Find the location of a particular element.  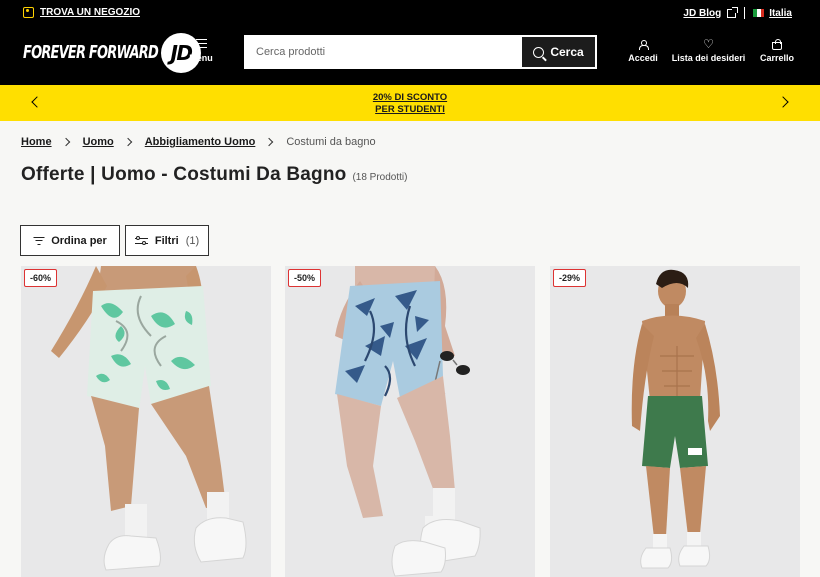

jd-logo: FOREVER FORWARD JD is located at coordinates (112, 53).